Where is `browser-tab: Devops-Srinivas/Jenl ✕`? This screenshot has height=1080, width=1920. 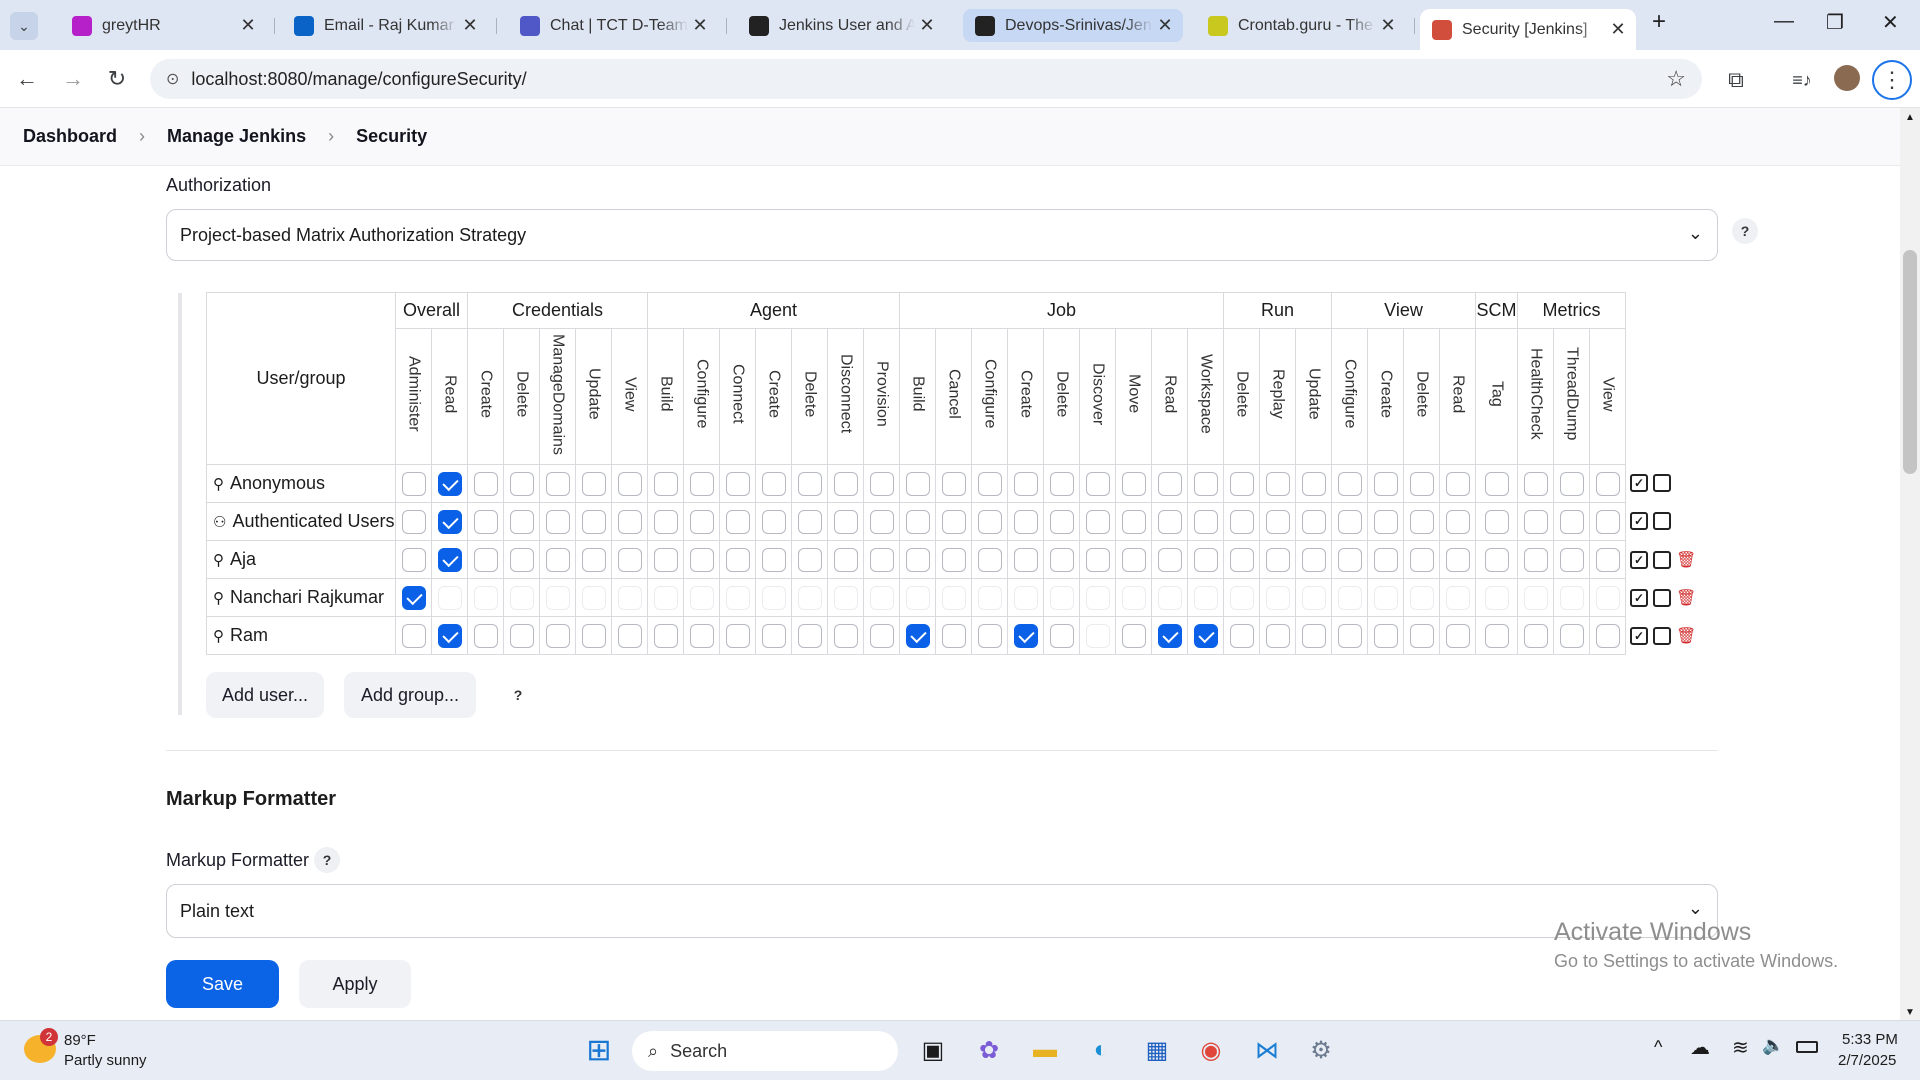 browser-tab: Devops-Srinivas/Jenl ✕ is located at coordinates (1073, 25).